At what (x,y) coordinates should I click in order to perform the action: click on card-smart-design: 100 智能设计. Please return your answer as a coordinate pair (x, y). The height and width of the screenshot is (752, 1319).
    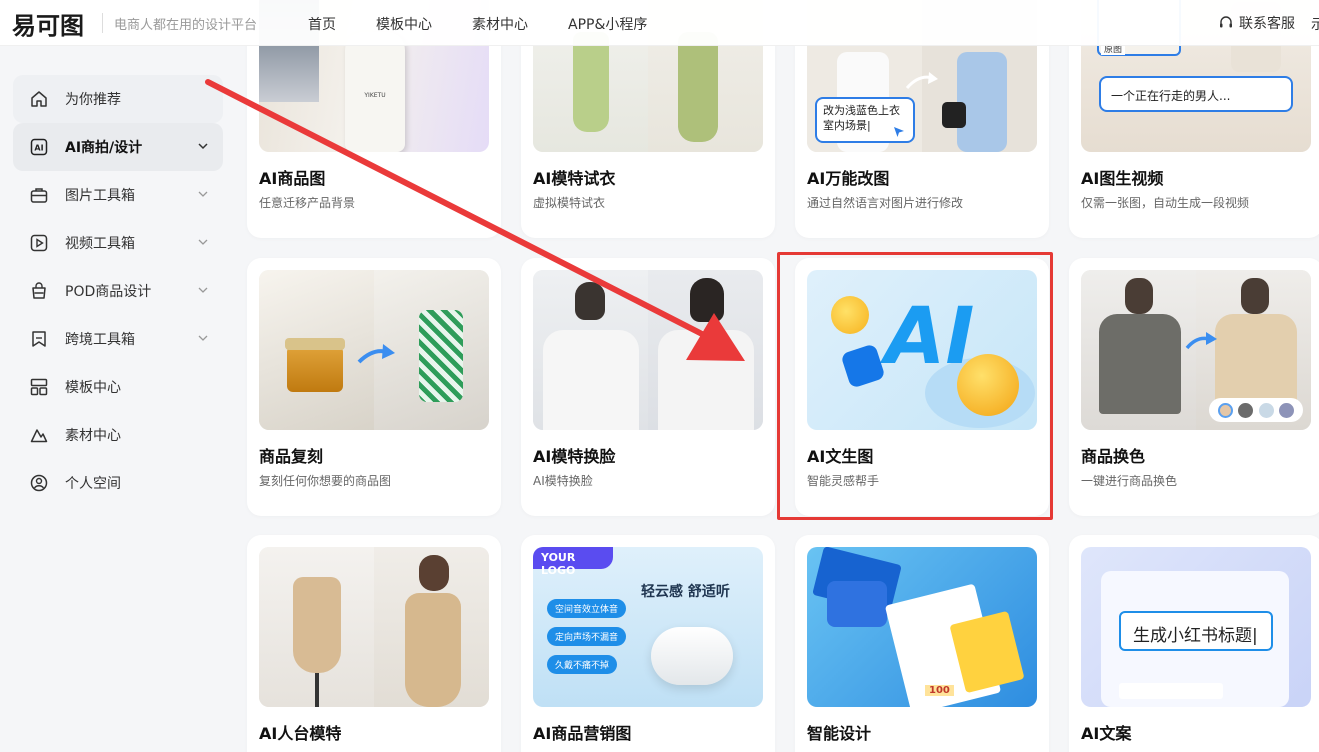
    Looking at the image, I should click on (922, 643).